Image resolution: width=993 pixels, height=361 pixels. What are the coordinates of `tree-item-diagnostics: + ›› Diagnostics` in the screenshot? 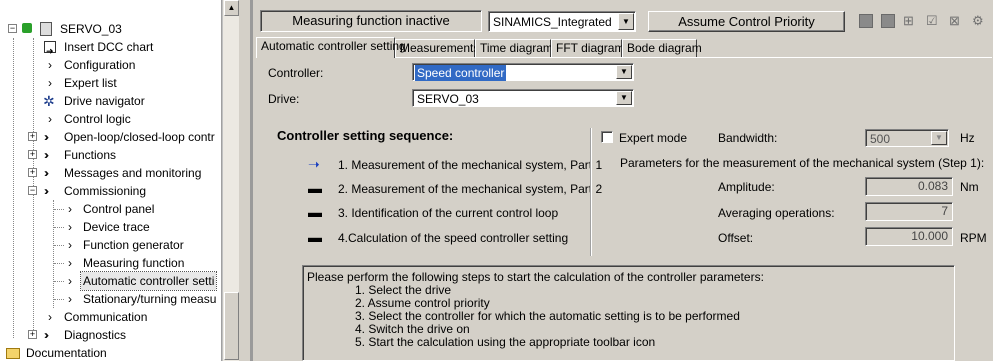 It's located at (110, 335).